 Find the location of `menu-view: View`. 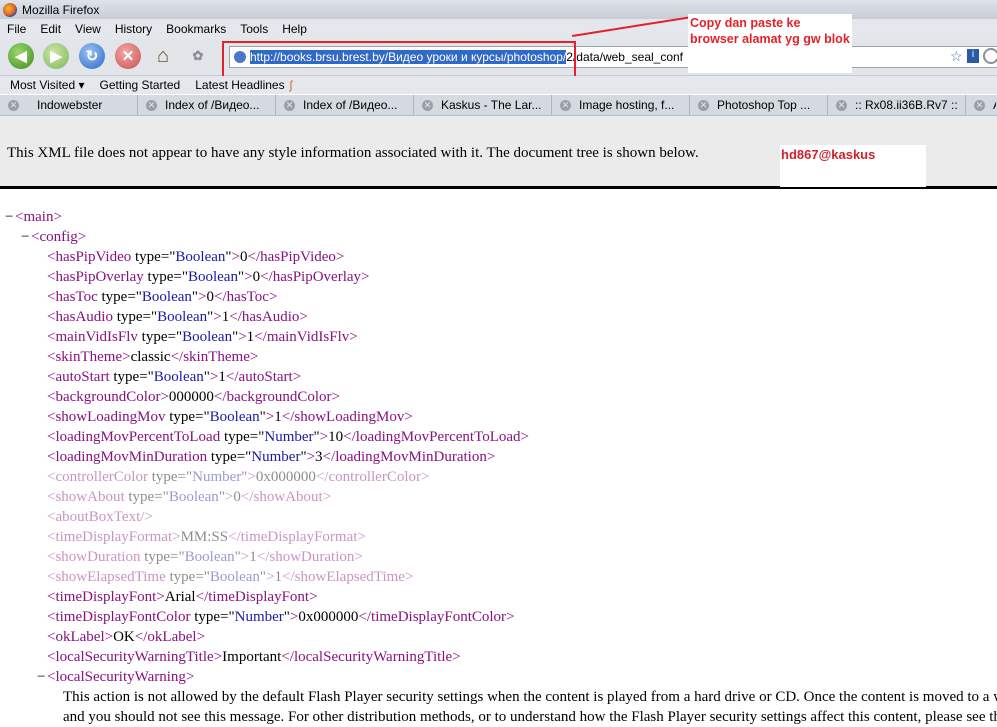

menu-view: View is located at coordinates (88, 29).